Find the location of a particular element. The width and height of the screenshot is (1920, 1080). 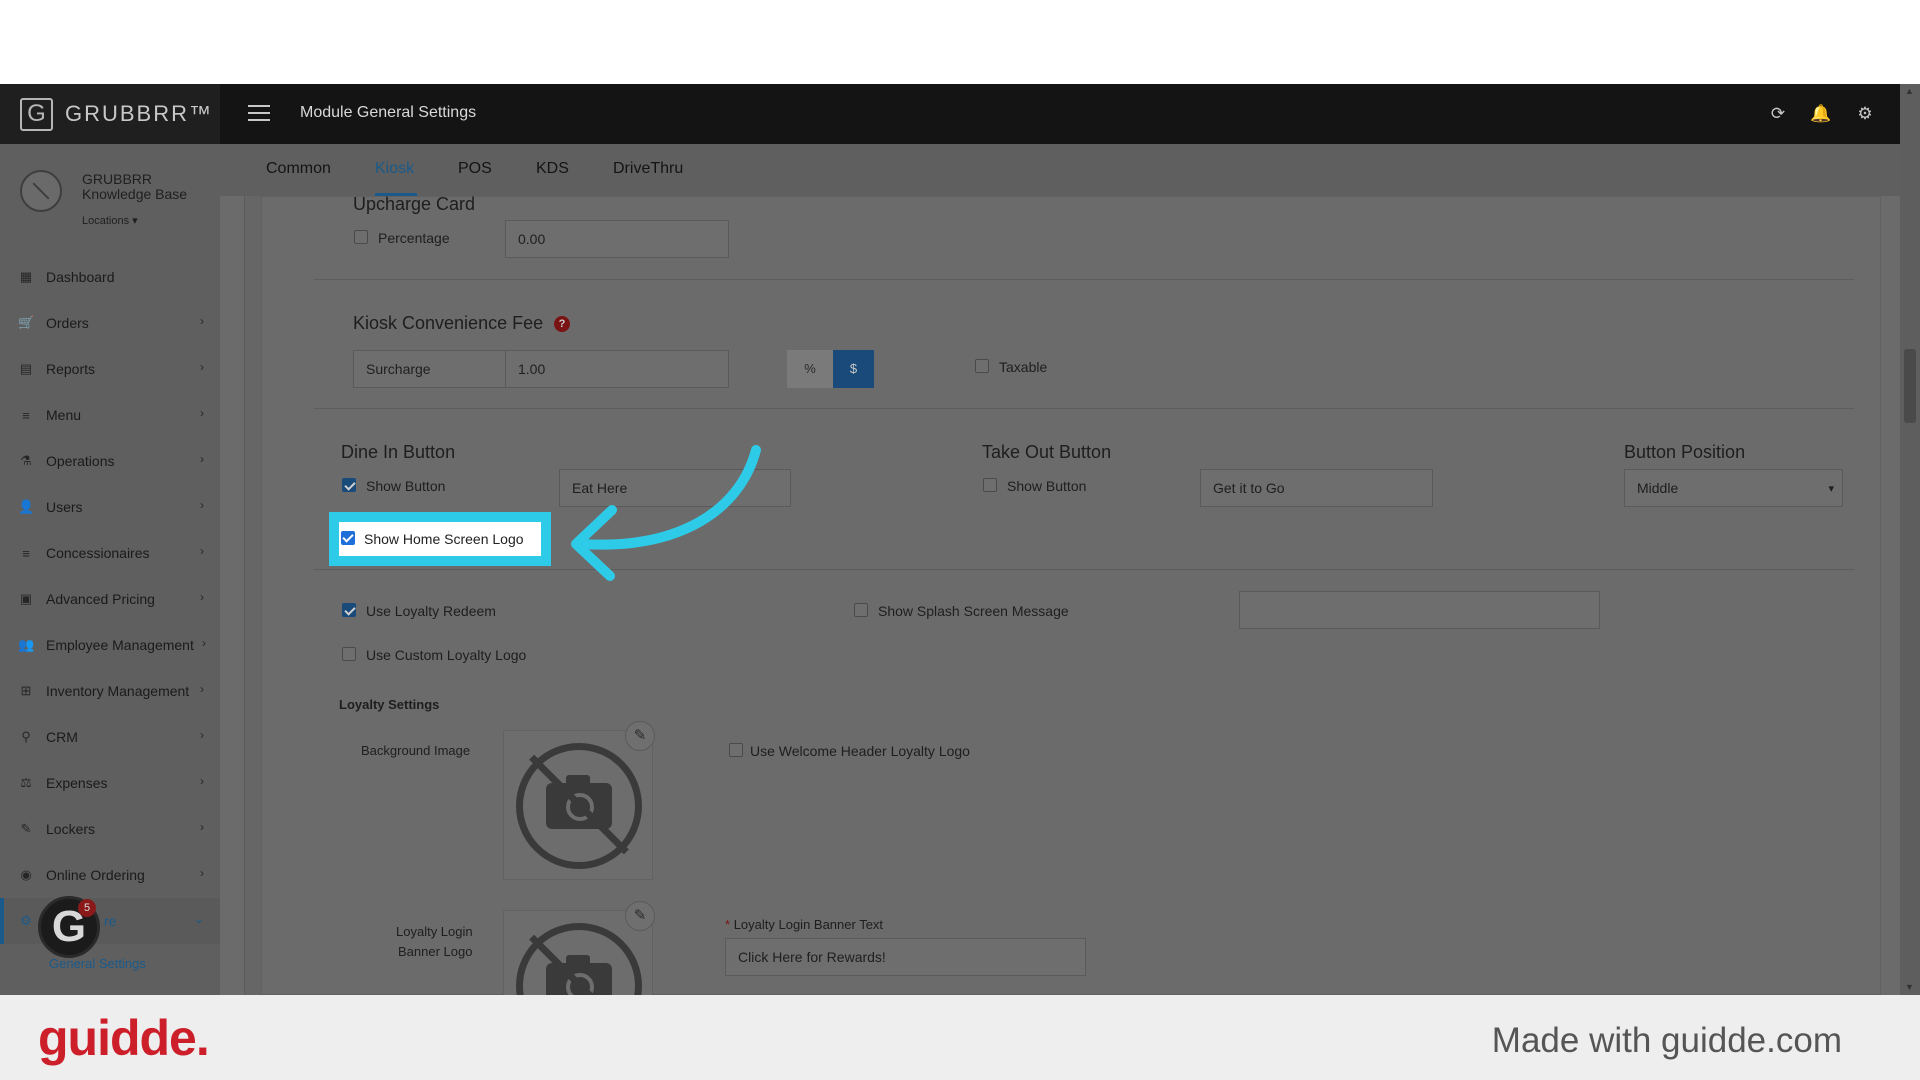

user-icon: 👤 is located at coordinates (26, 506).